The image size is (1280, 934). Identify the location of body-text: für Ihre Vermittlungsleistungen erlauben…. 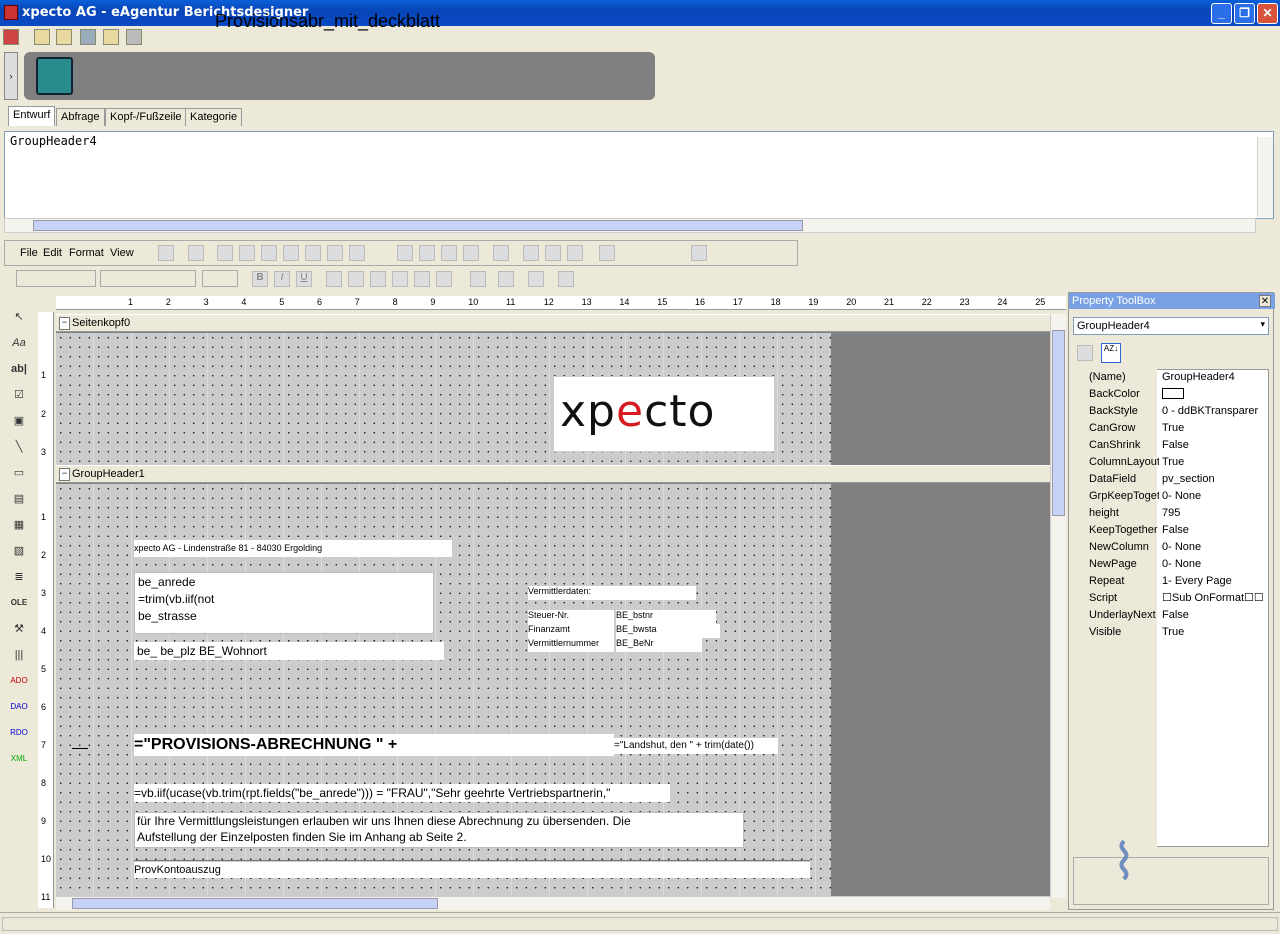
(439, 830).